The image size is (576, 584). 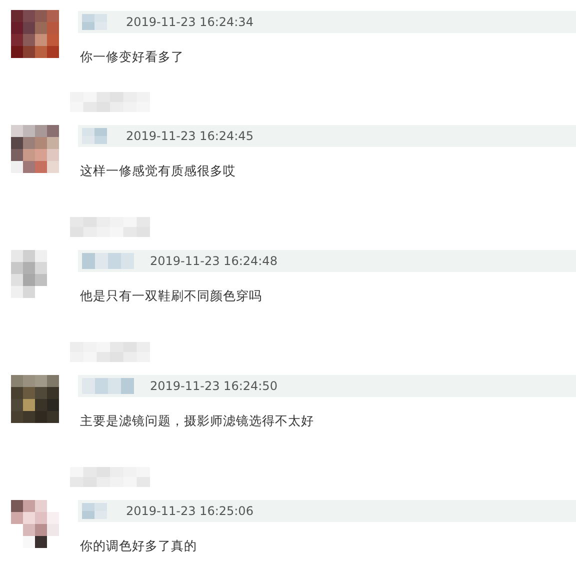 I want to click on comment-time: 2019-11-23 16:24:34, so click(x=190, y=22).